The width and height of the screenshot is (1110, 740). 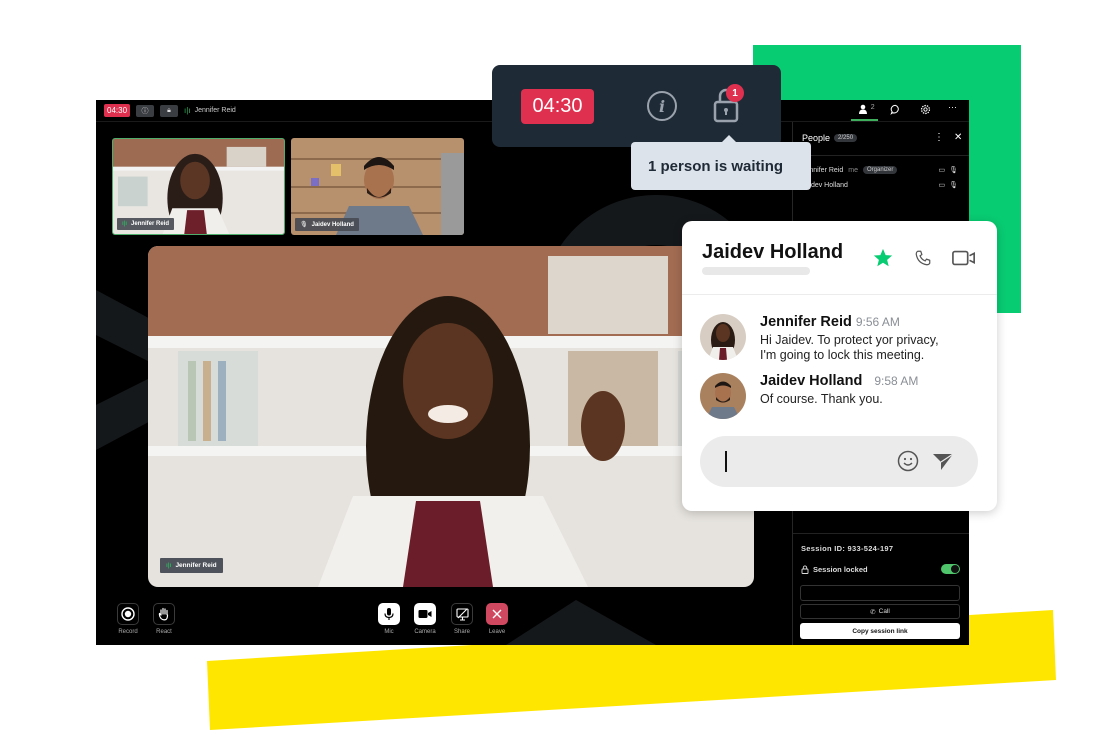 I want to click on participant-tile: ı|ı Jennifer Reid, so click(x=198, y=186).